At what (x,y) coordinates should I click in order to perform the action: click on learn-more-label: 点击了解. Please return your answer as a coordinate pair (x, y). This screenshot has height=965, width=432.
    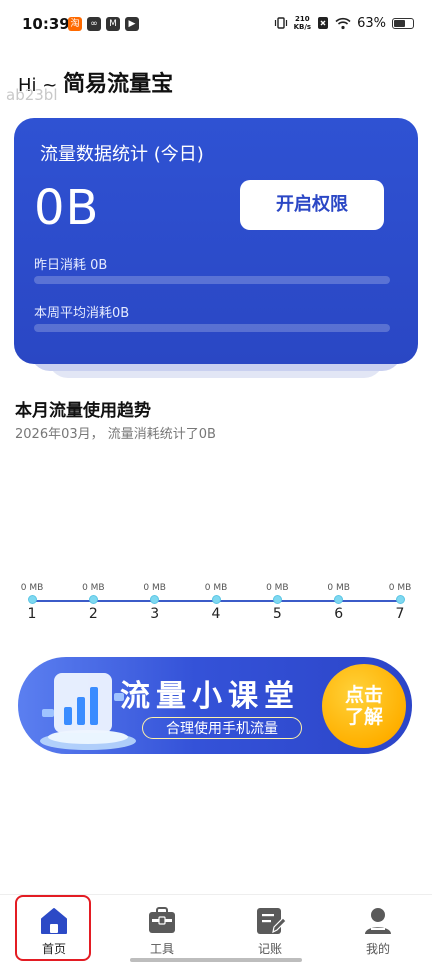
    Looking at the image, I should click on (363, 706).